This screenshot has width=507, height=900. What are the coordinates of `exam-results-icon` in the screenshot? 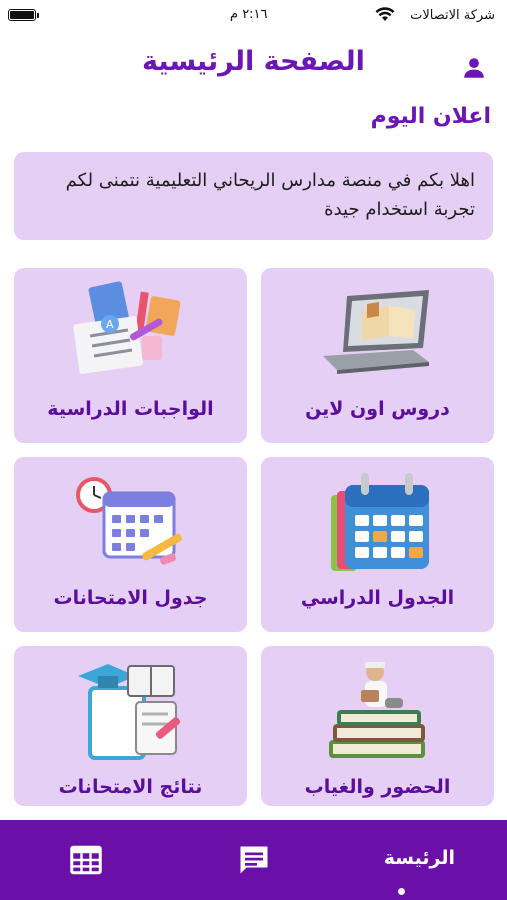 It's located at (129, 712).